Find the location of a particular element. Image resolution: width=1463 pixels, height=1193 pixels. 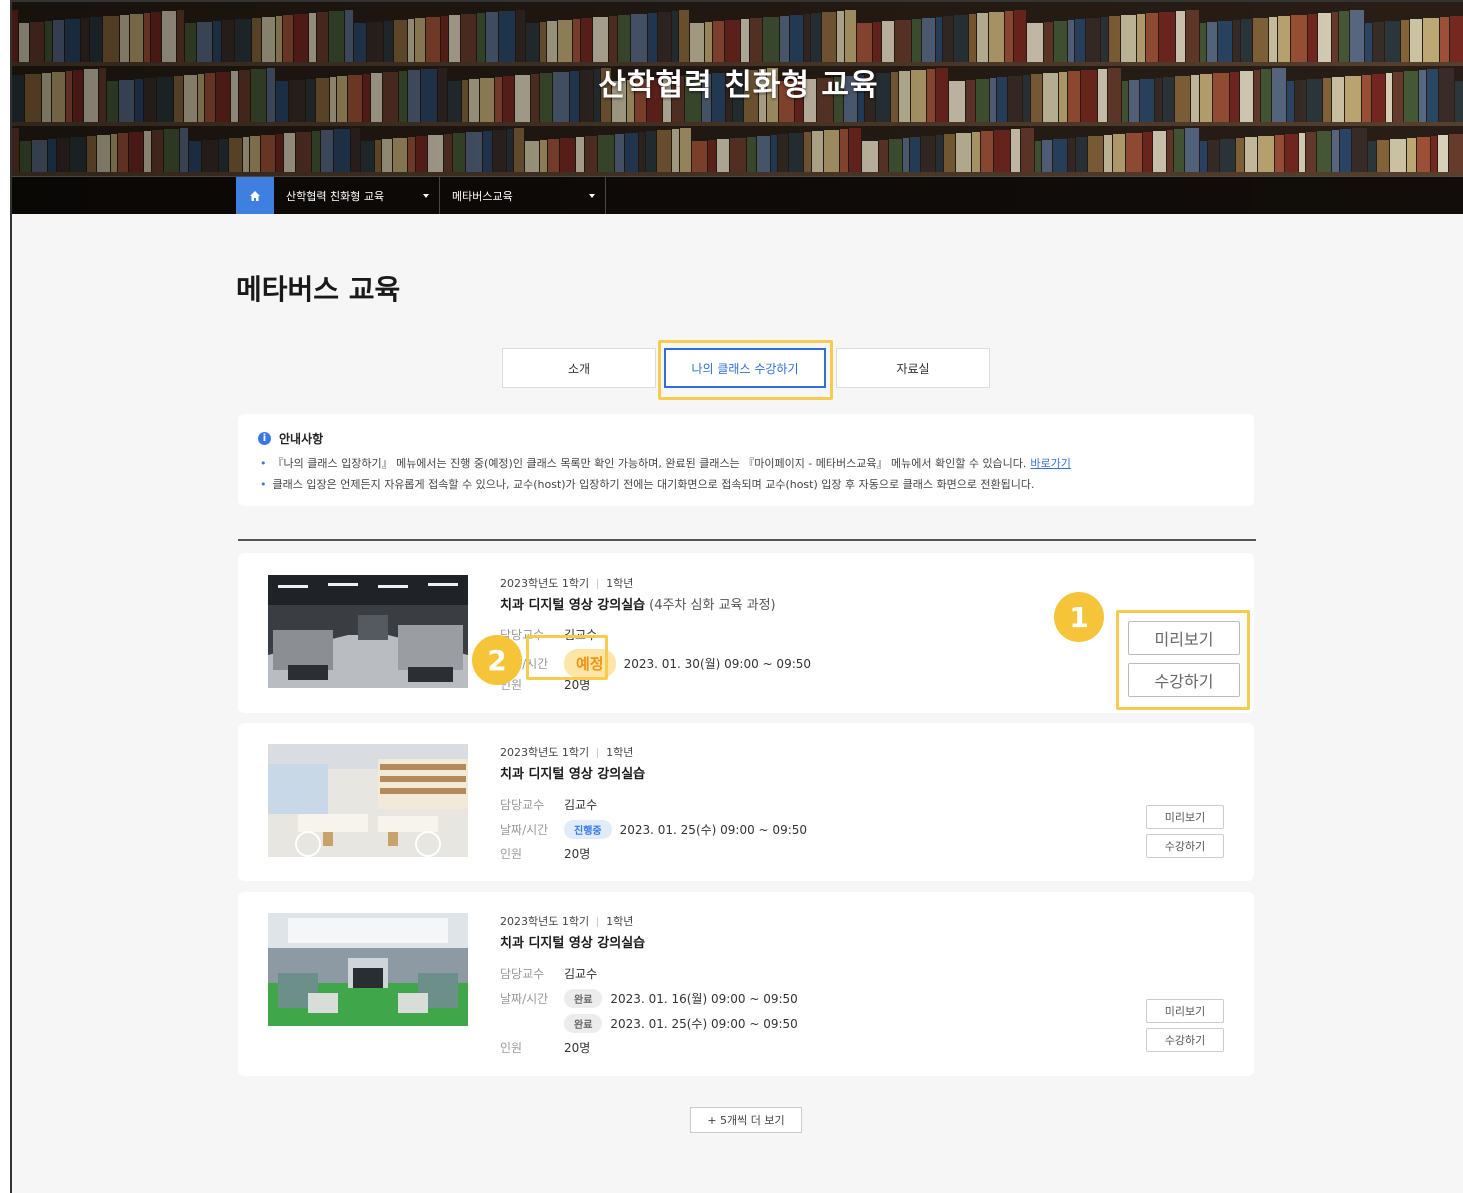

class-subtitle-text: (4주차 심화 교육 과정) is located at coordinates (712, 605).